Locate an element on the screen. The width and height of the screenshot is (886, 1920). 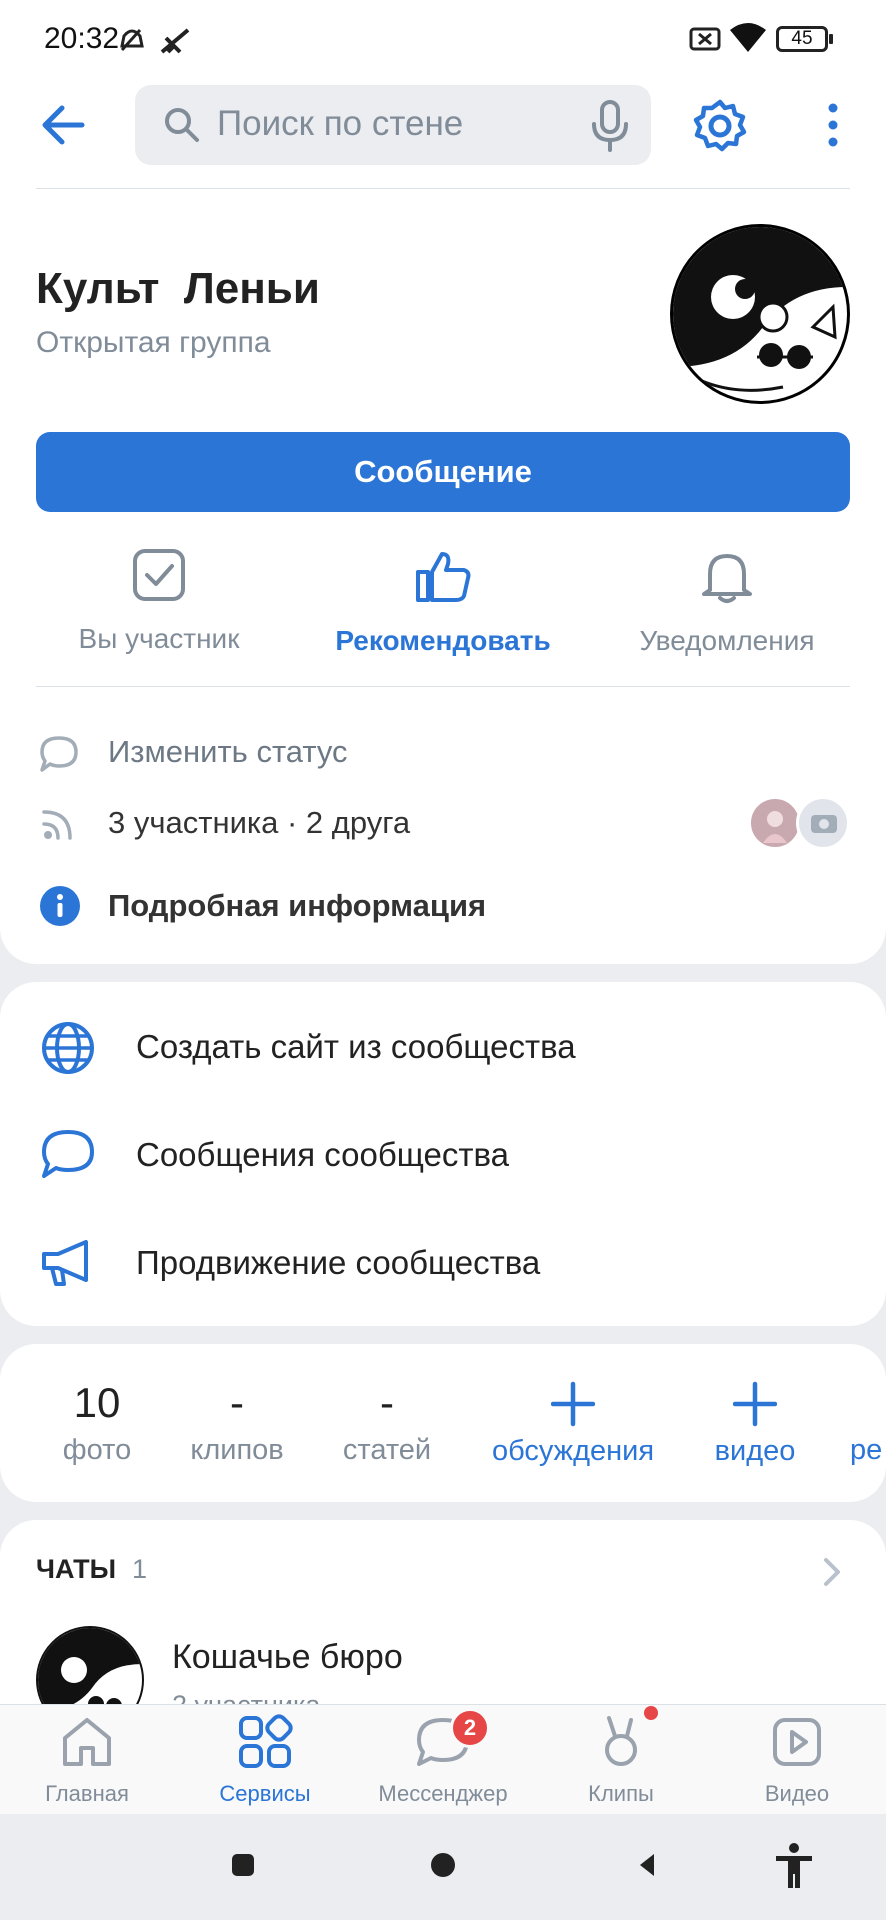
add-discussion-icon is located at coordinates (573, 1404).